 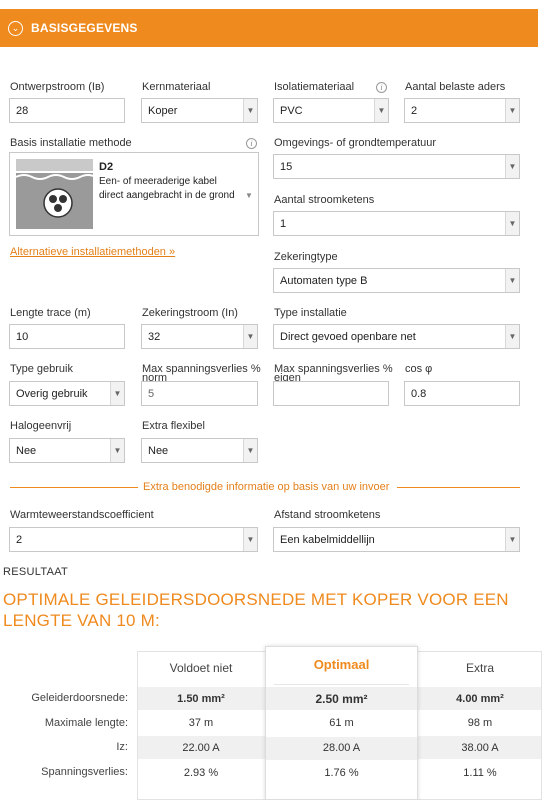 What do you see at coordinates (331, 110) in the screenshot?
I see `isolatiemateriaal-select: PVC ▼` at bounding box center [331, 110].